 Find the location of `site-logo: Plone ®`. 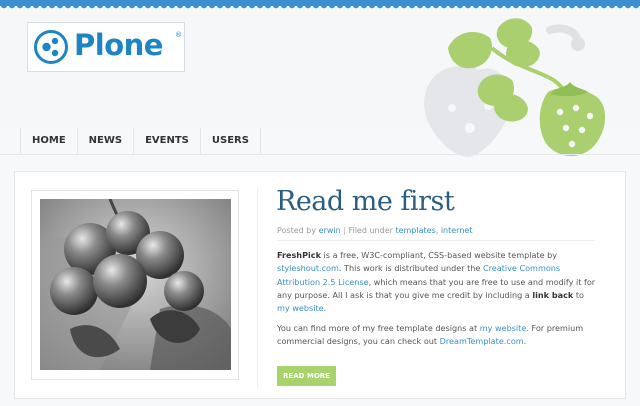

site-logo: Plone ® is located at coordinates (106, 47).